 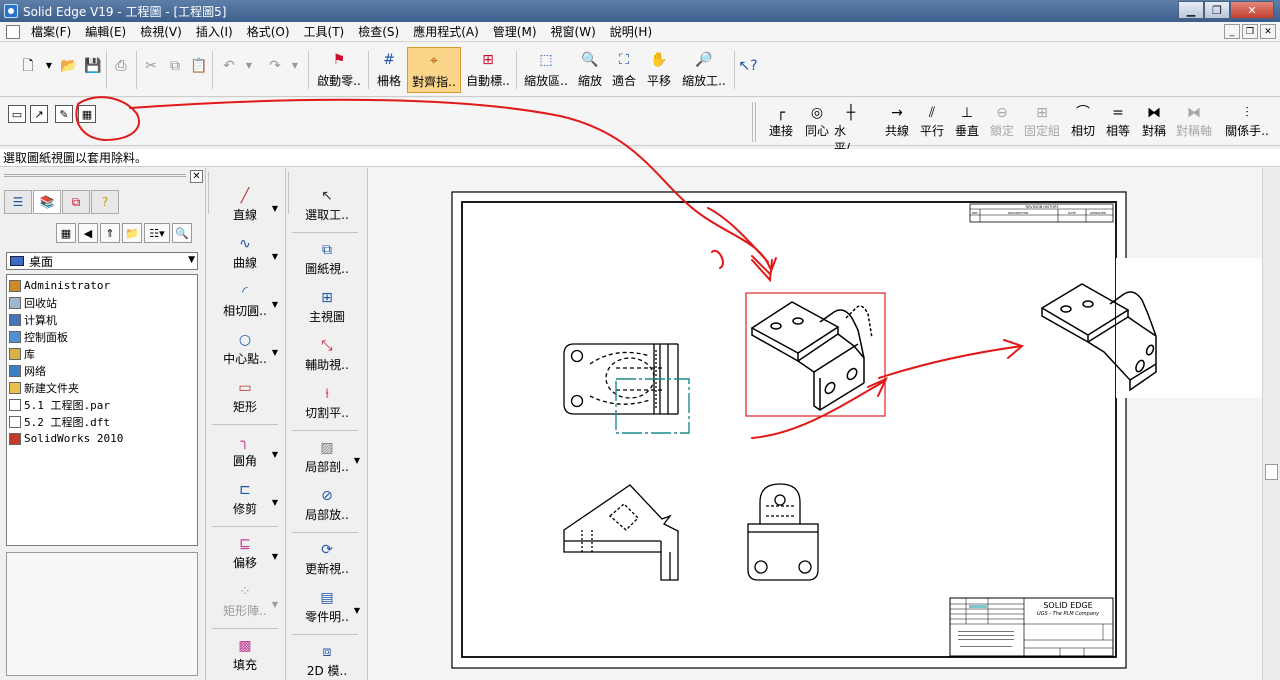 What do you see at coordinates (64, 114) in the screenshot?
I see `annotation-tab-button: ✎` at bounding box center [64, 114].